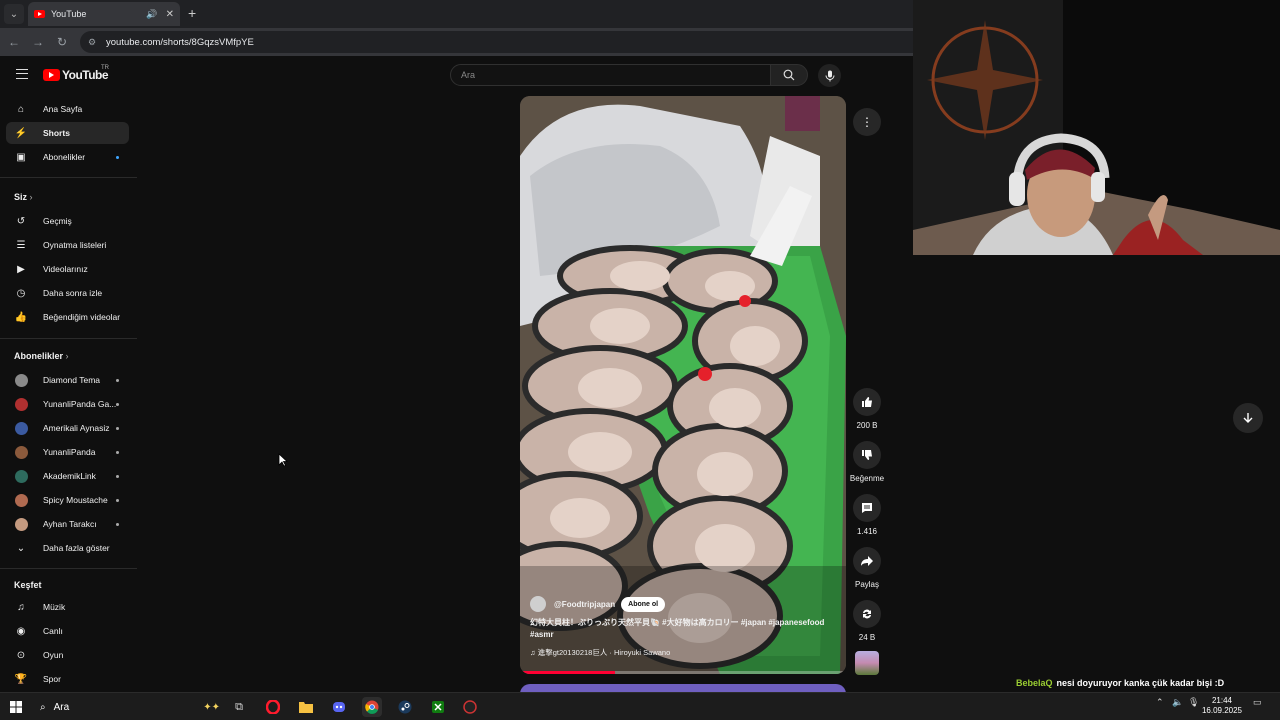 This screenshot has height=720, width=1280. I want to click on speaker-icon: 🔈, so click(1177, 702).